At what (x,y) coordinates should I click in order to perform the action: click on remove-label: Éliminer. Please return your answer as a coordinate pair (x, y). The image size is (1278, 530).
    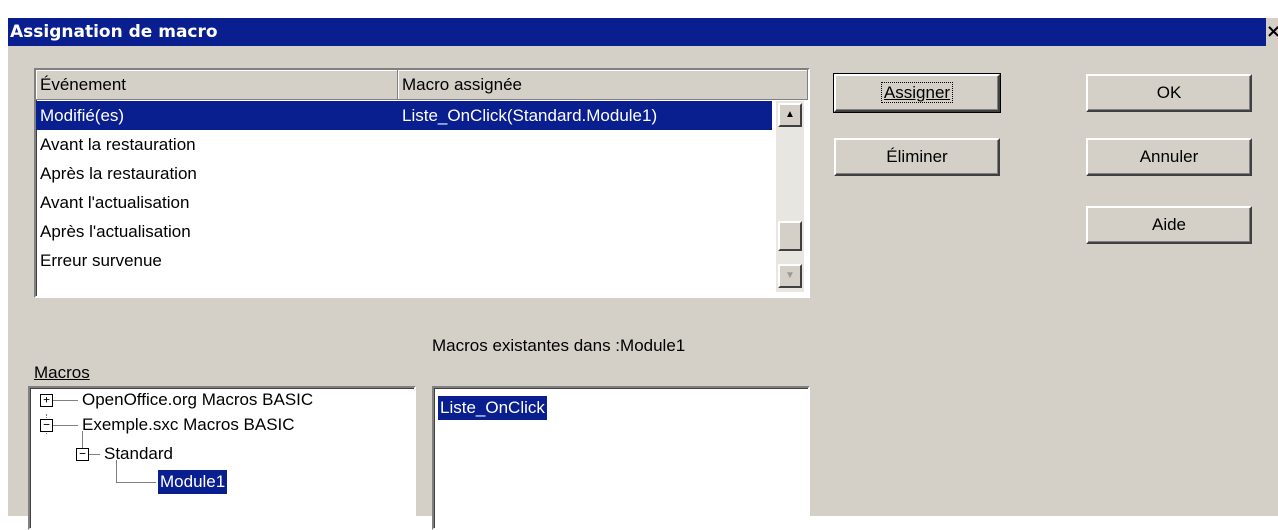
    Looking at the image, I should click on (917, 156).